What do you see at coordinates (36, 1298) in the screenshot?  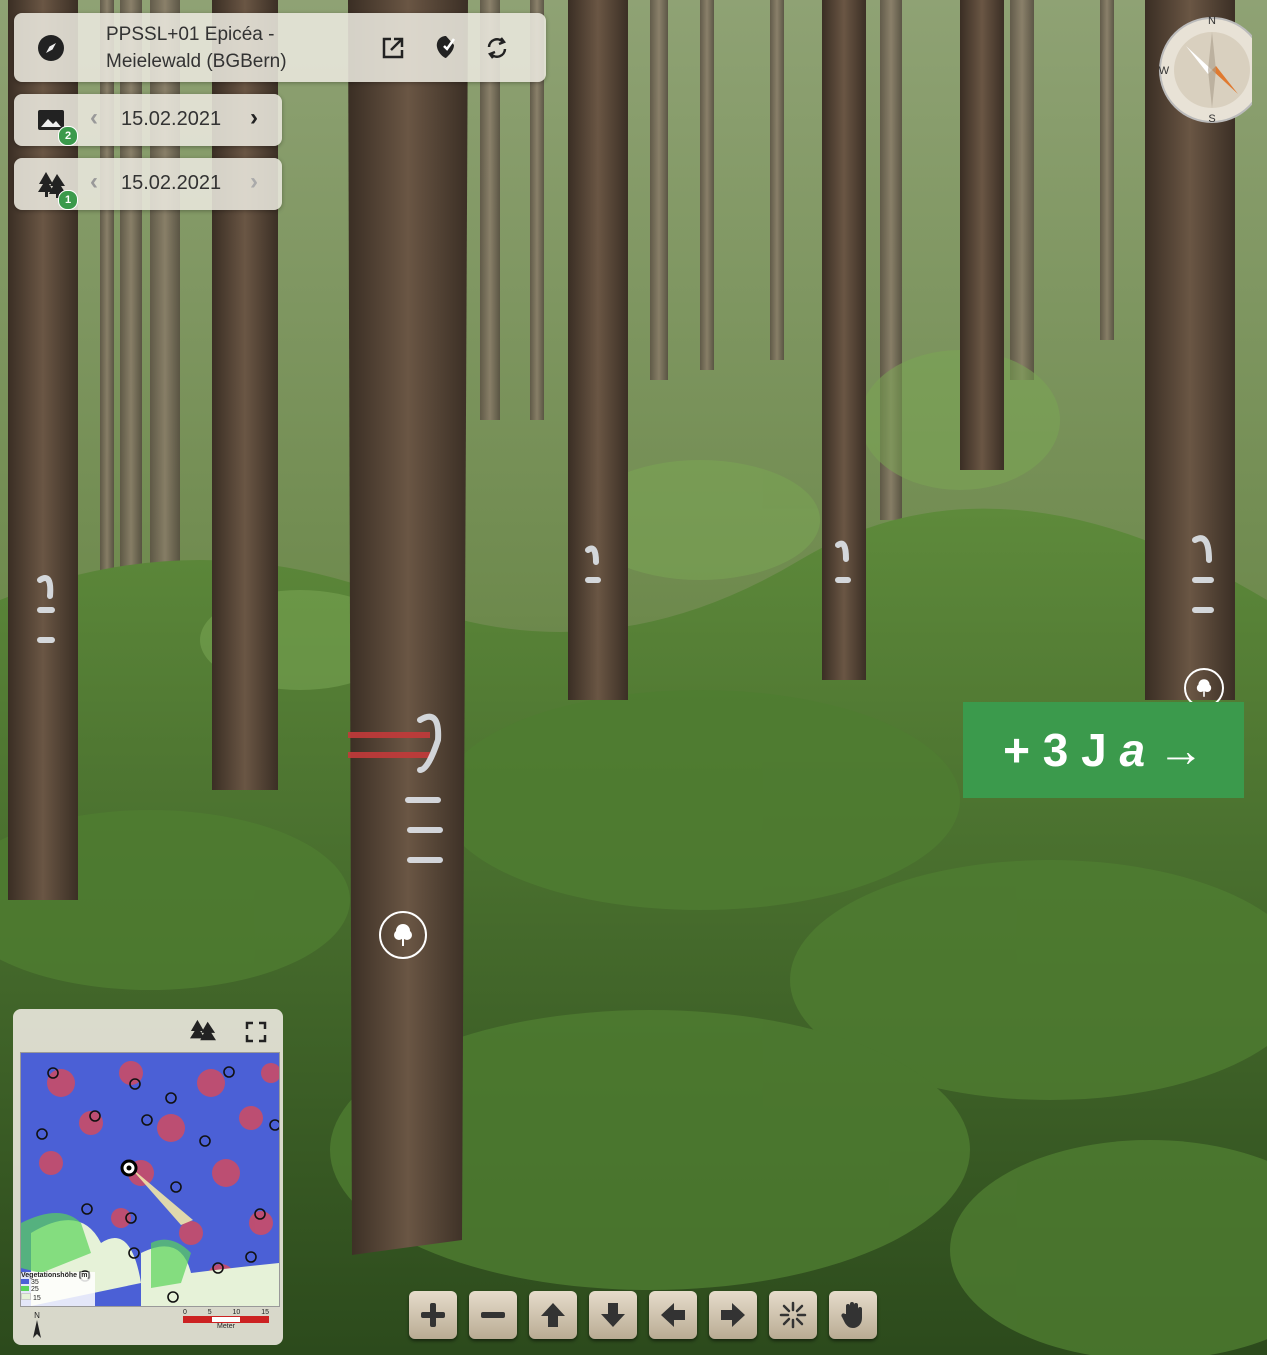 I see `legend-value: 15` at bounding box center [36, 1298].